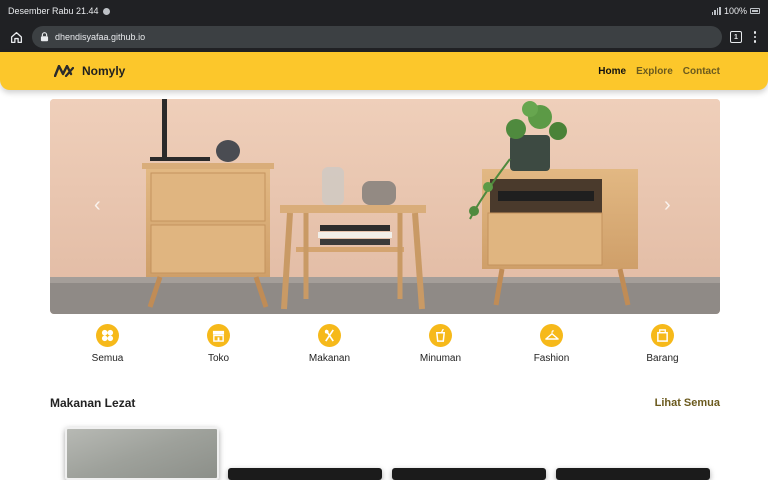 The width and height of the screenshot is (768, 480). I want to click on signal-icon, so click(716, 11).